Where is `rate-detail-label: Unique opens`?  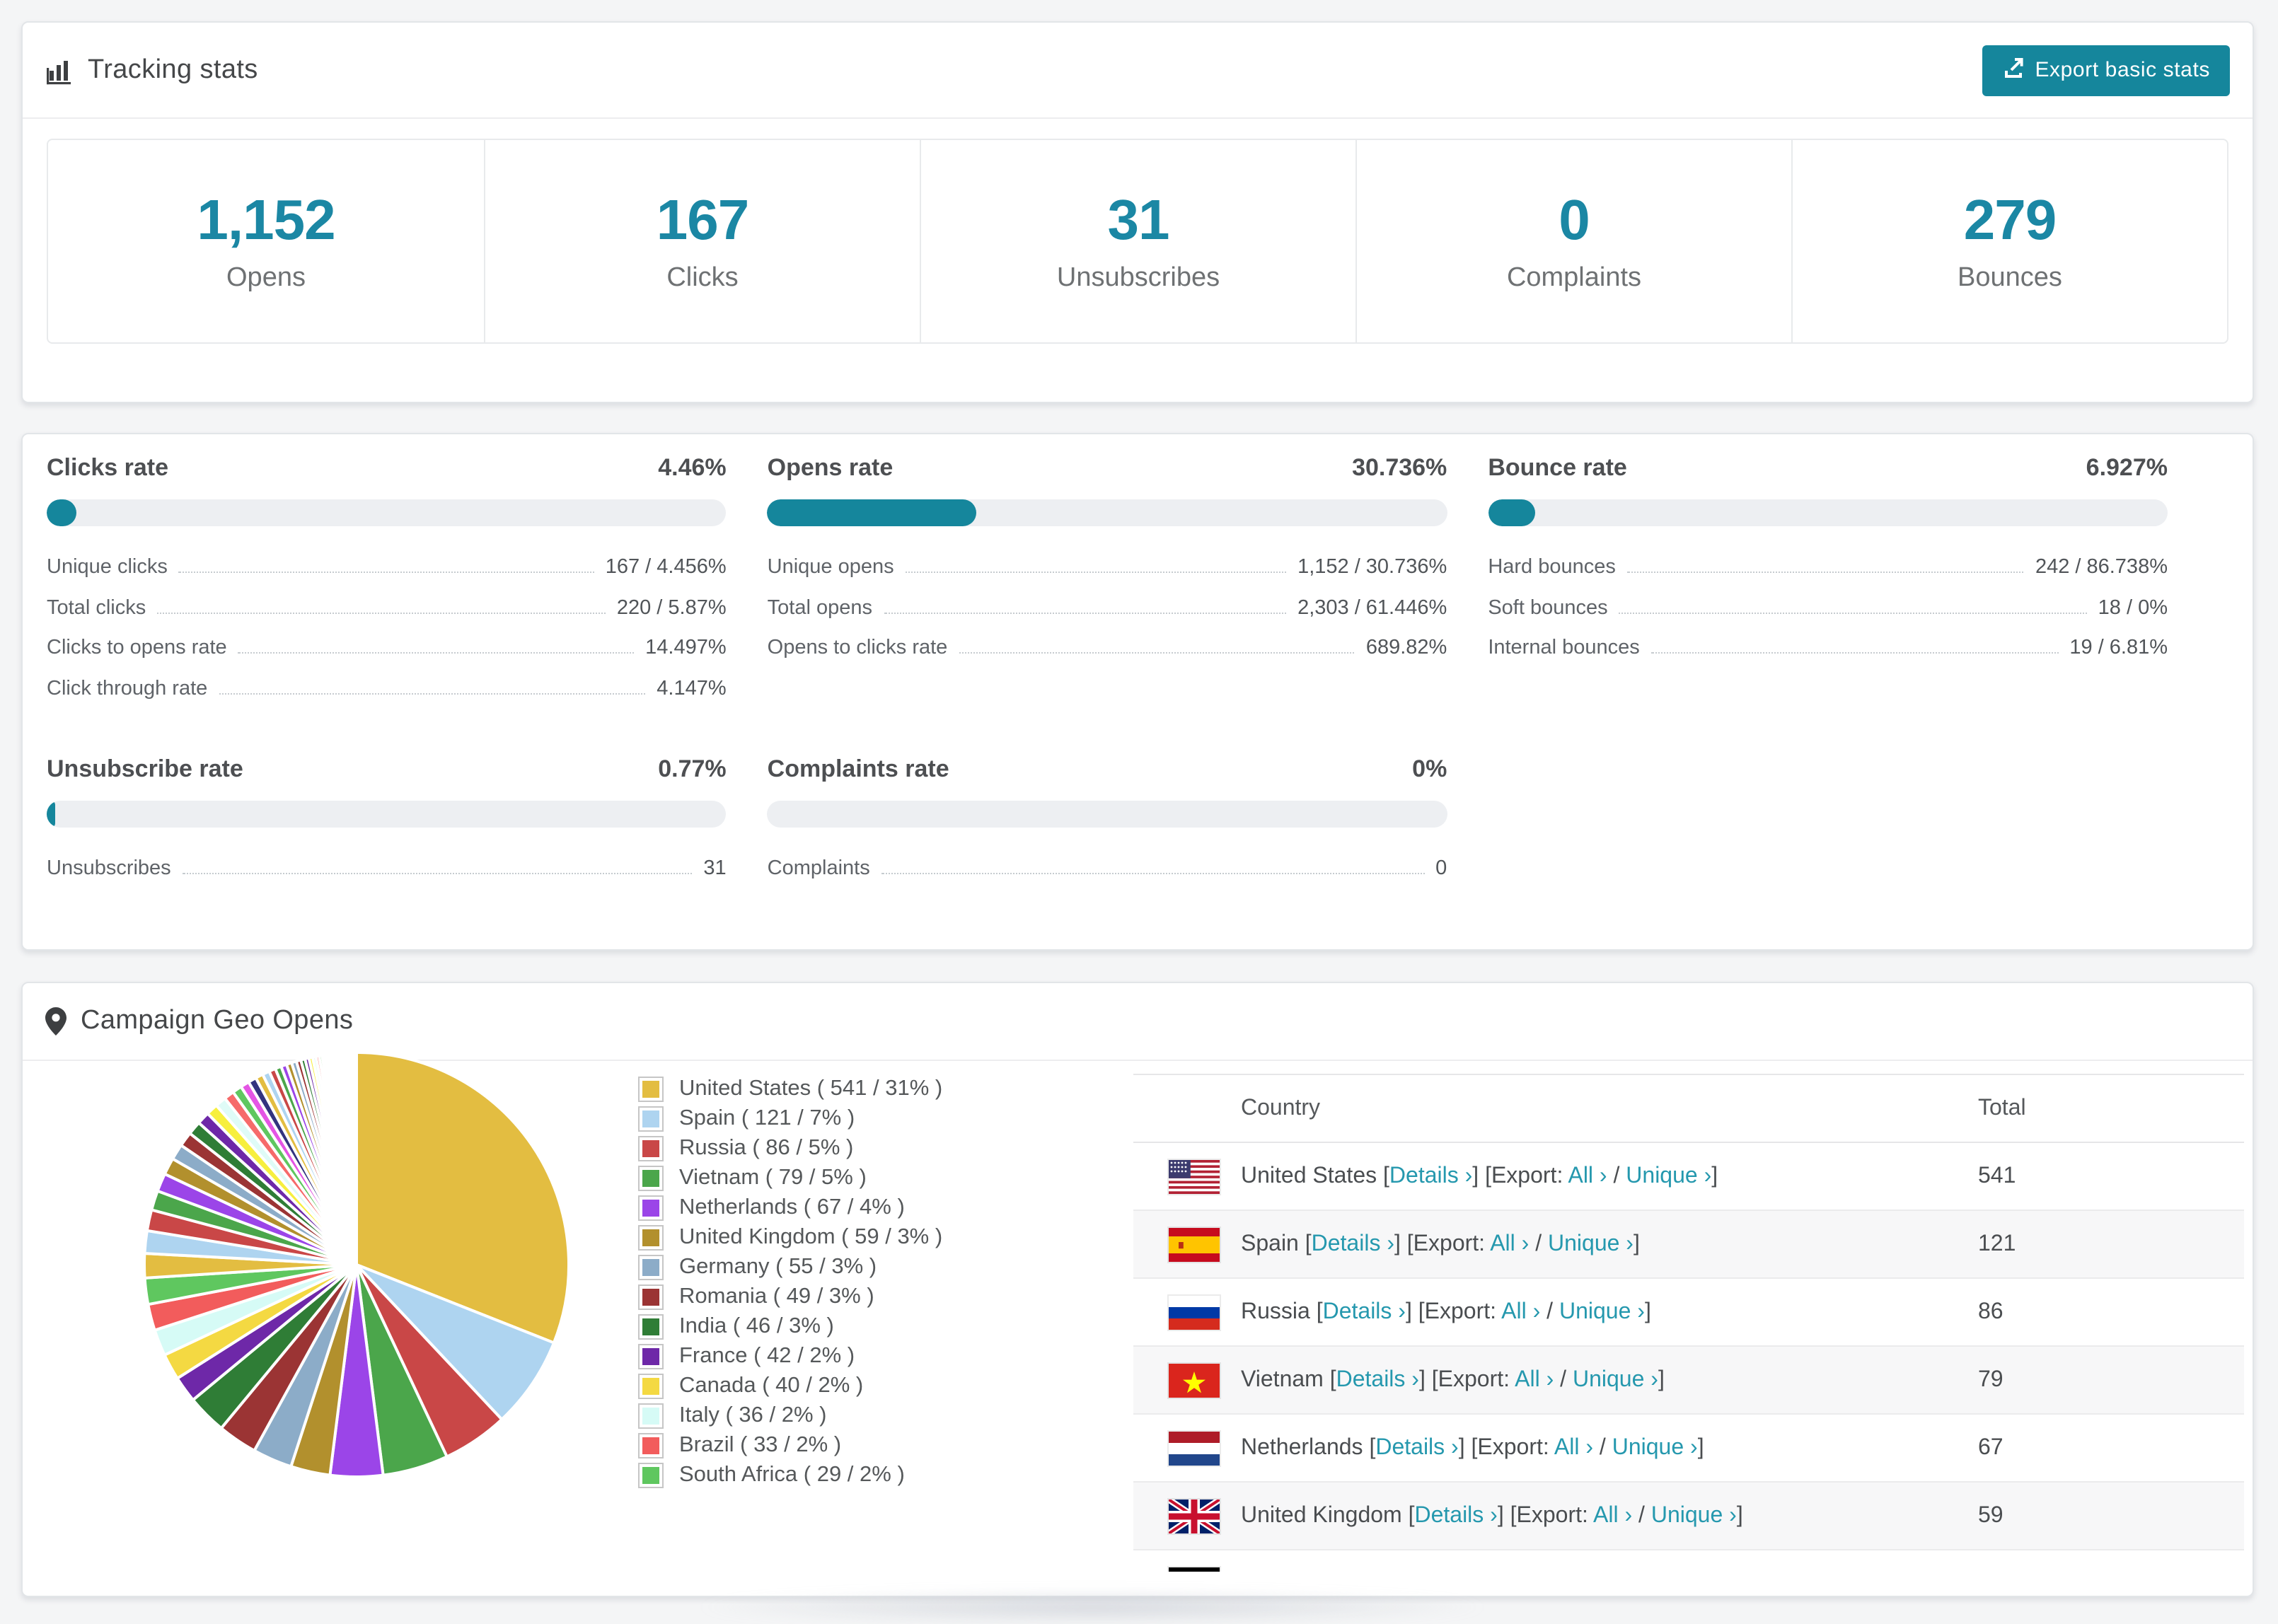 rate-detail-label: Unique opens is located at coordinates (830, 567).